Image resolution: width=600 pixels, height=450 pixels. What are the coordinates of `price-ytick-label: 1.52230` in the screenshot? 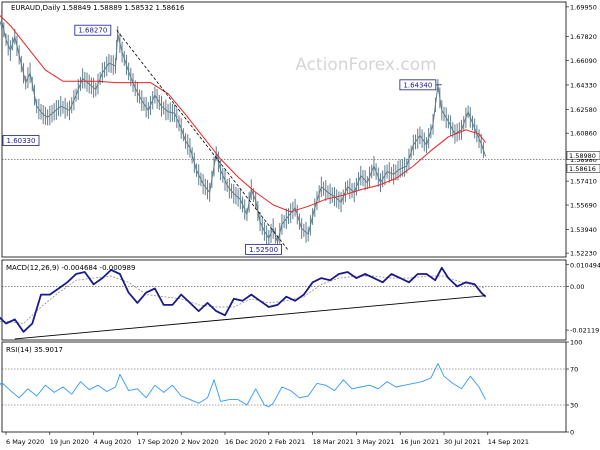 It's located at (583, 254).